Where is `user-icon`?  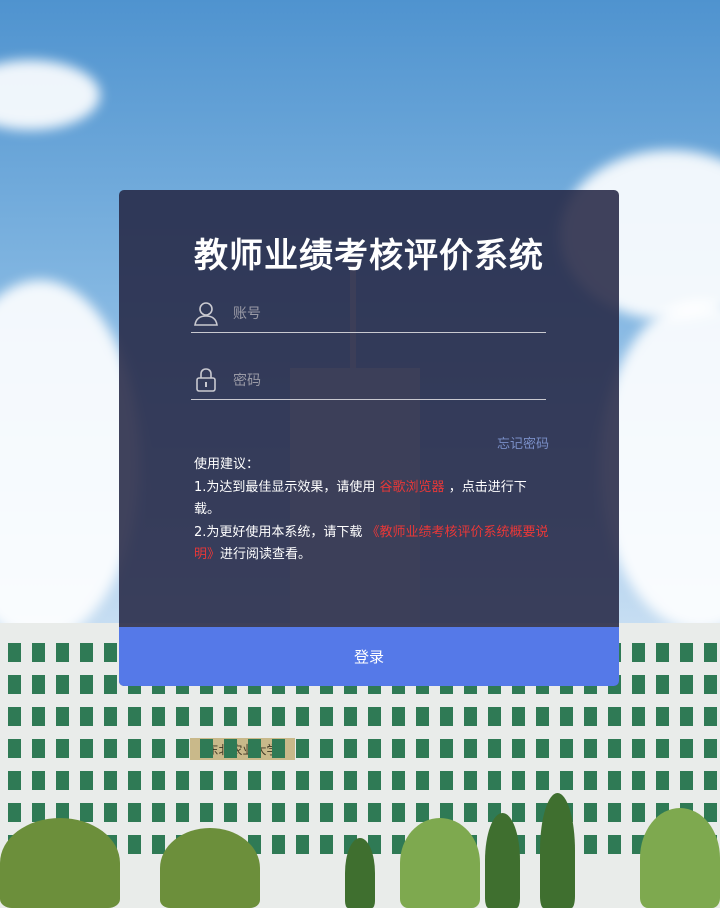
user-icon is located at coordinates (206, 314).